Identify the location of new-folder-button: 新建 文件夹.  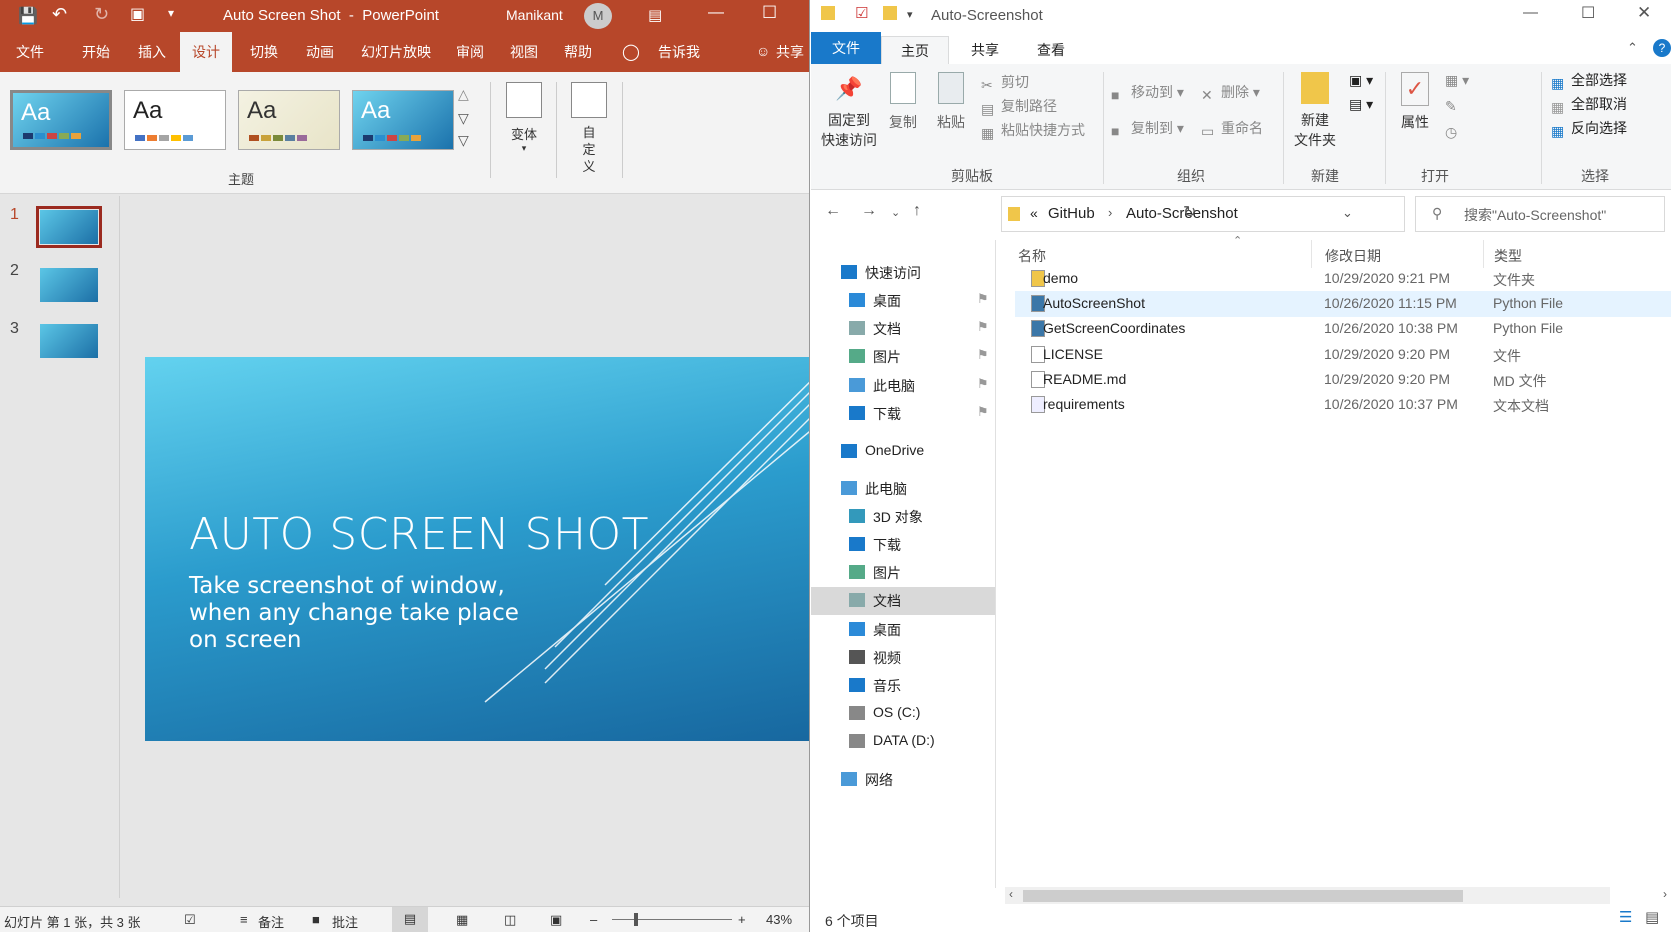
(1315, 111).